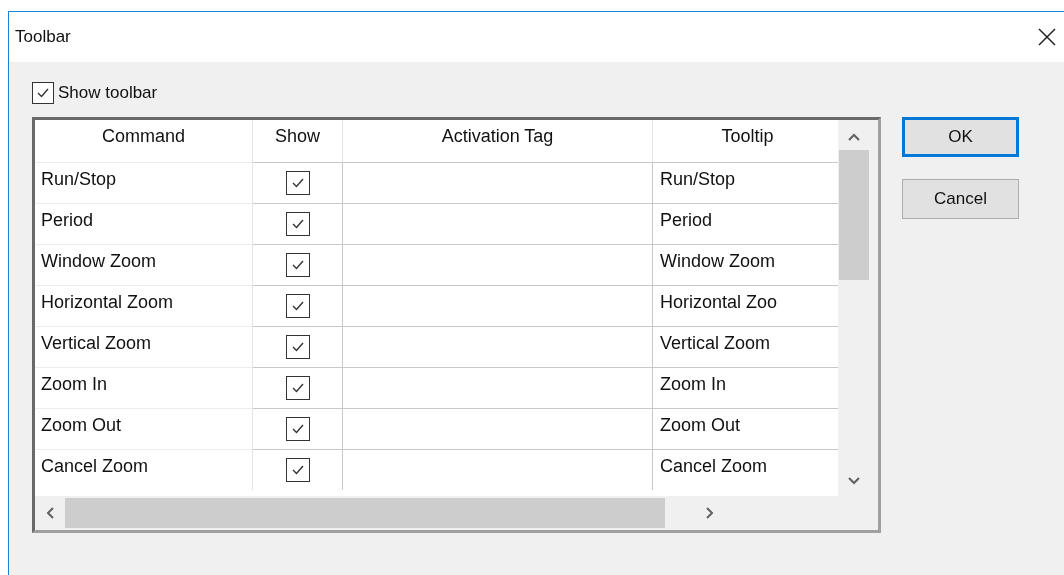 The height and width of the screenshot is (575, 1064). I want to click on chevron-left-icon, so click(50, 513).